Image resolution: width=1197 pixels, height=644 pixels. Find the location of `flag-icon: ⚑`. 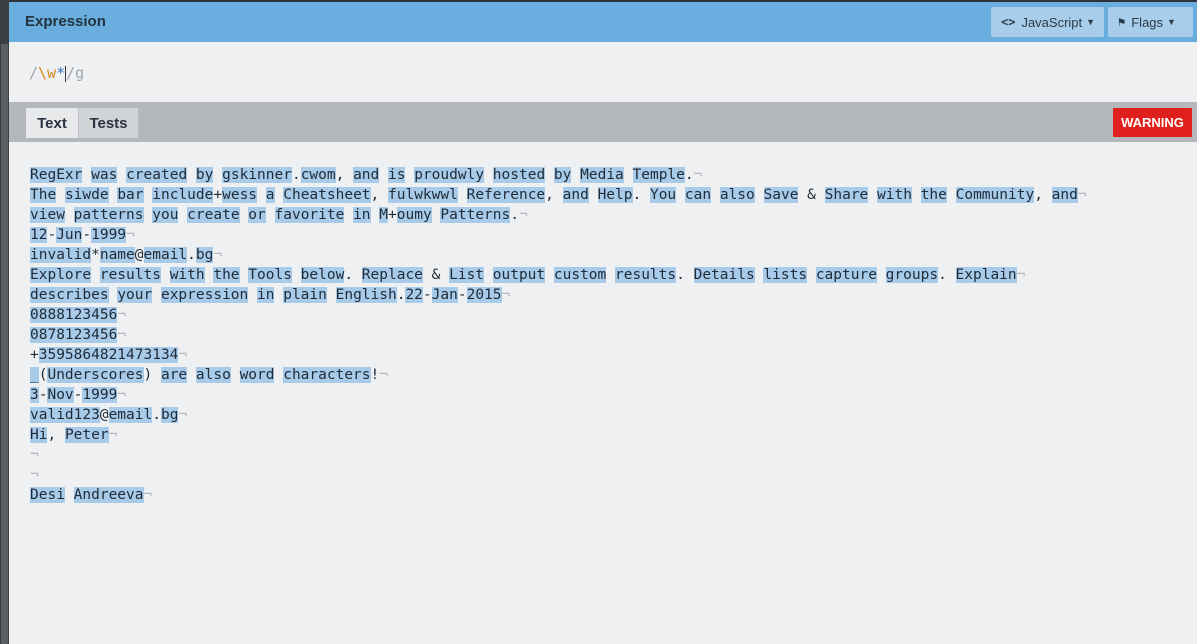

flag-icon: ⚑ is located at coordinates (1122, 22).